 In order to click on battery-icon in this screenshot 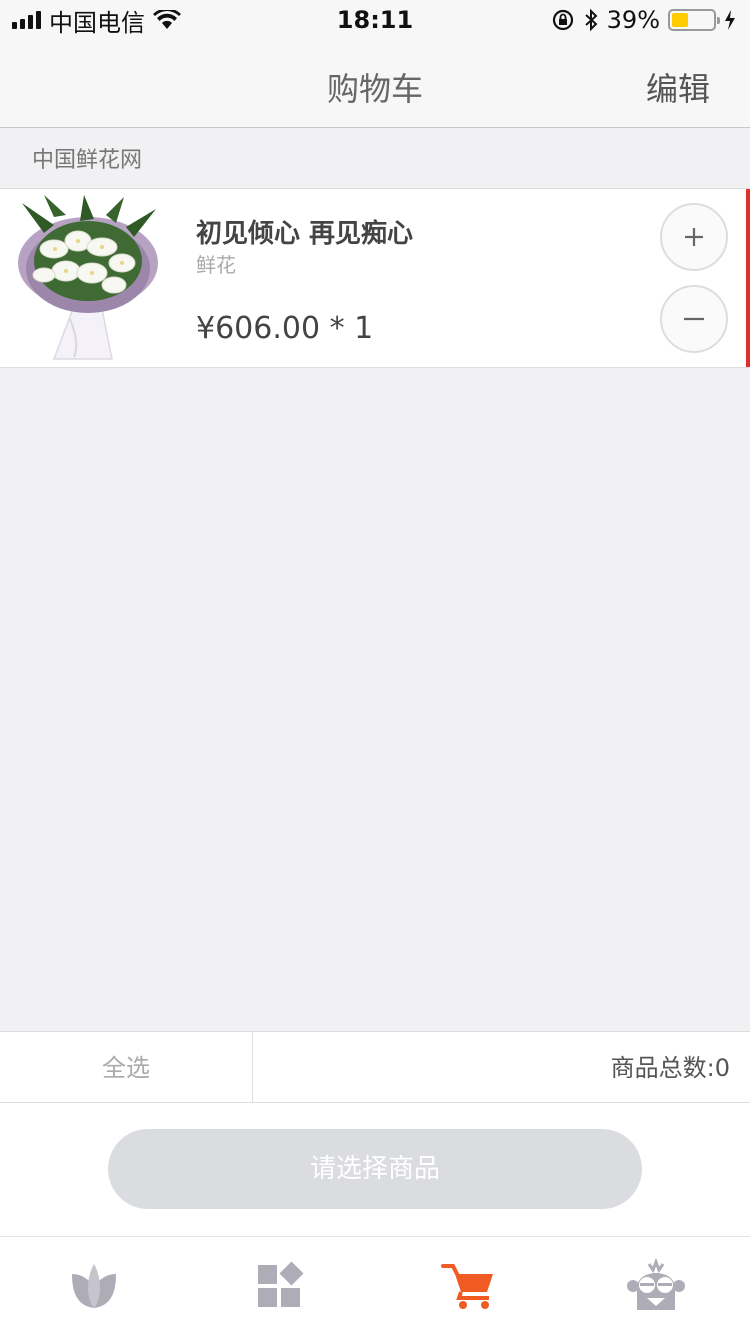, I will do `click(694, 20)`.